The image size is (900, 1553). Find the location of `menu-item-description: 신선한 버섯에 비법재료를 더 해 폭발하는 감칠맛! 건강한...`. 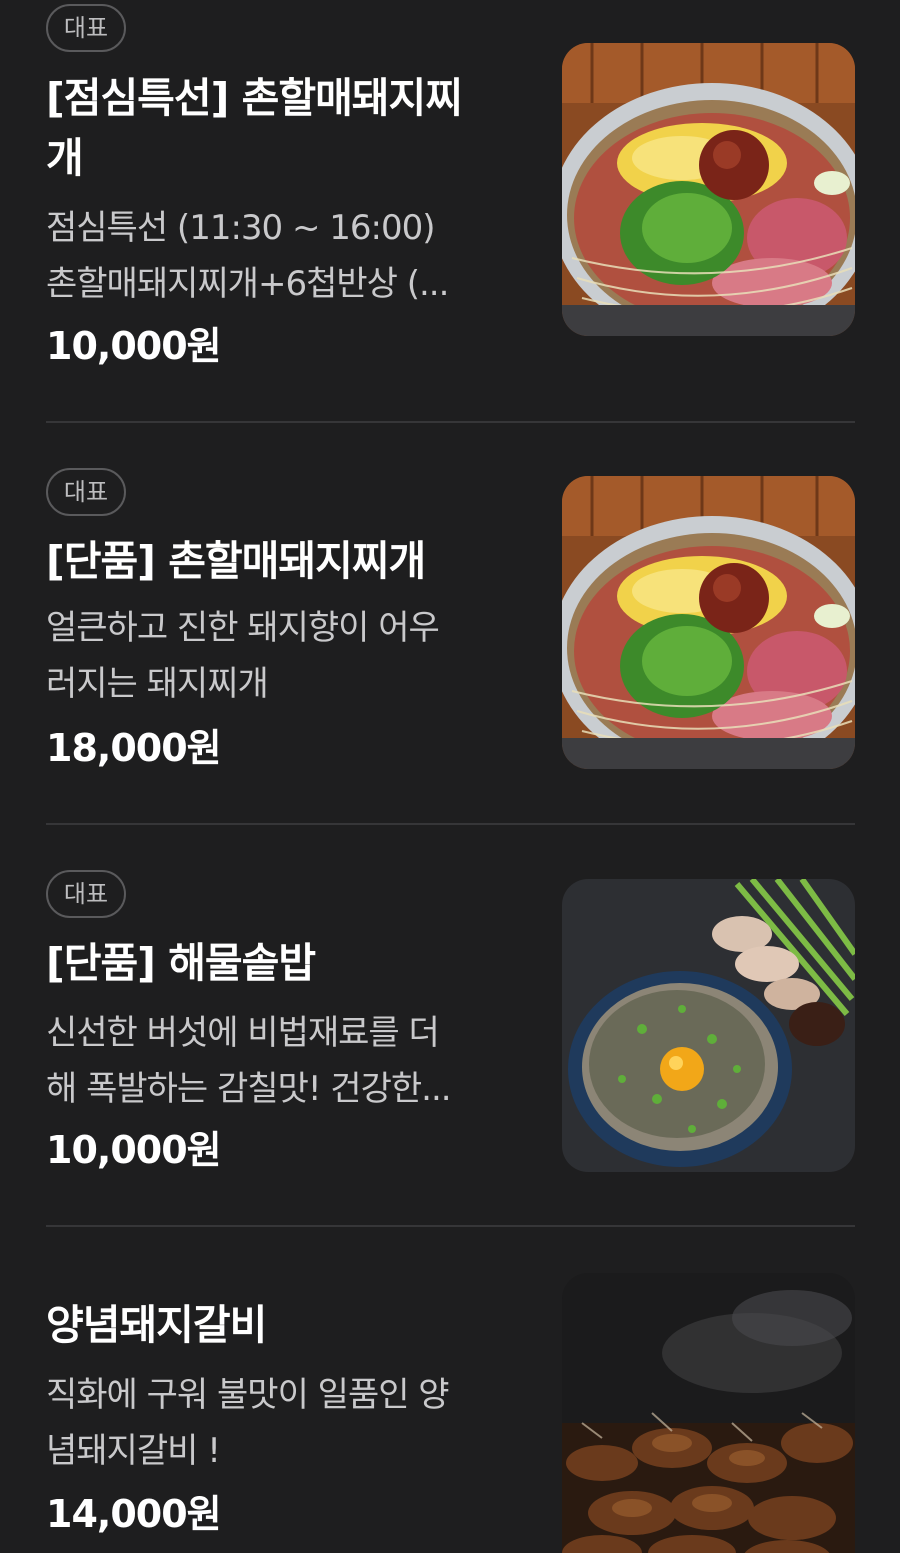

menu-item-description: 신선한 버섯에 비법재료를 더 해 폭발하는 감칠맛! 건강한... is located at coordinates (249, 1061).